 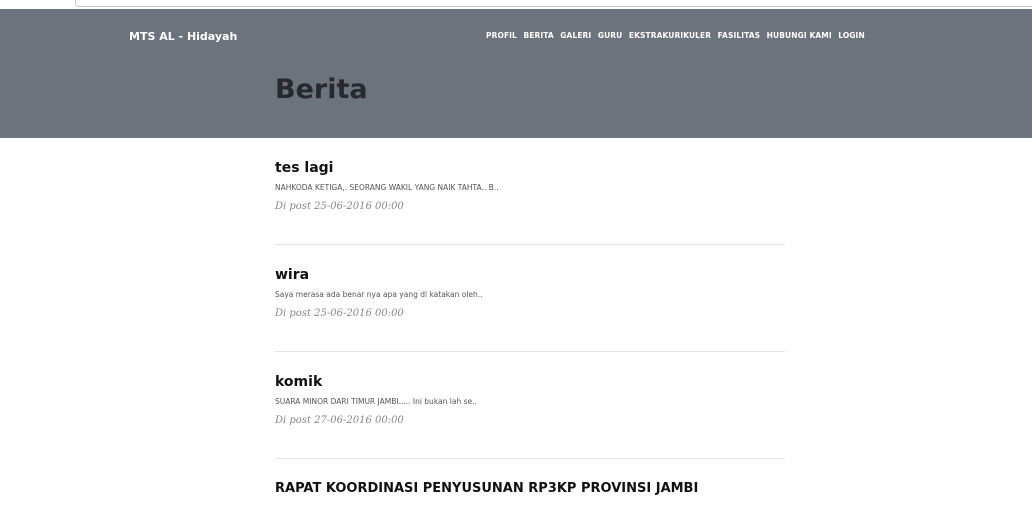 I want to click on news-item-date: Di post 27-06-2016 00:00, so click(x=339, y=420).